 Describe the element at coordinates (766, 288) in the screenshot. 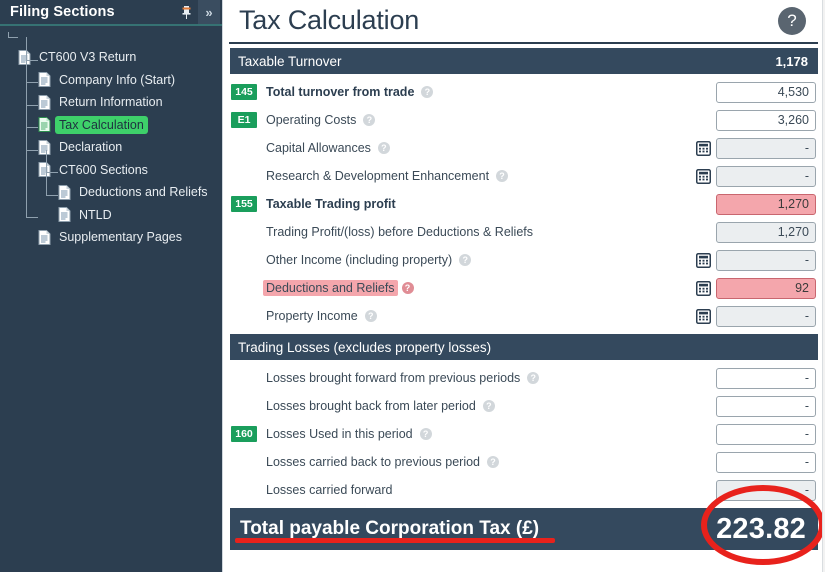

I see `amount-field: 92` at that location.